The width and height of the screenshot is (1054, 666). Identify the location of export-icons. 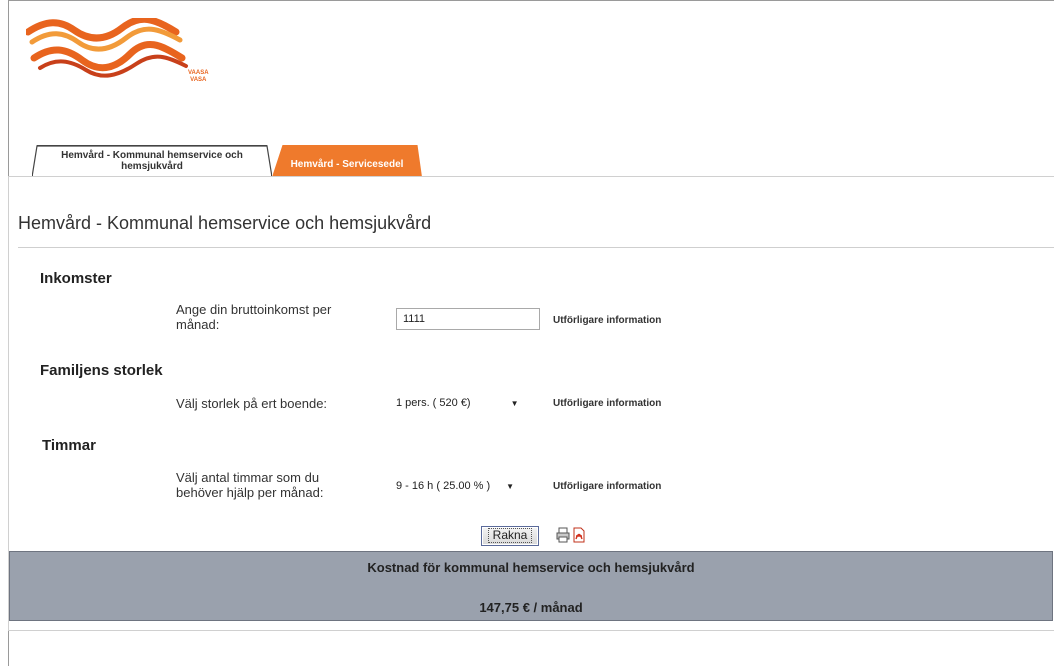
(571, 536).